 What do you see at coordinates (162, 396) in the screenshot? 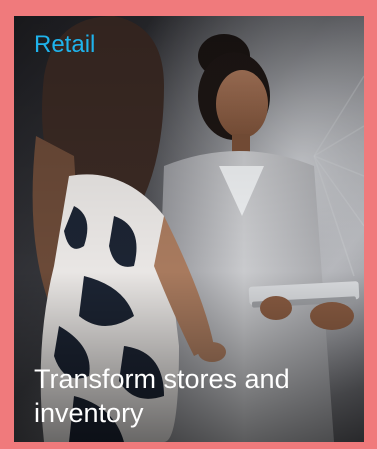
I see `tile-caption: Transform stores and inventory` at bounding box center [162, 396].